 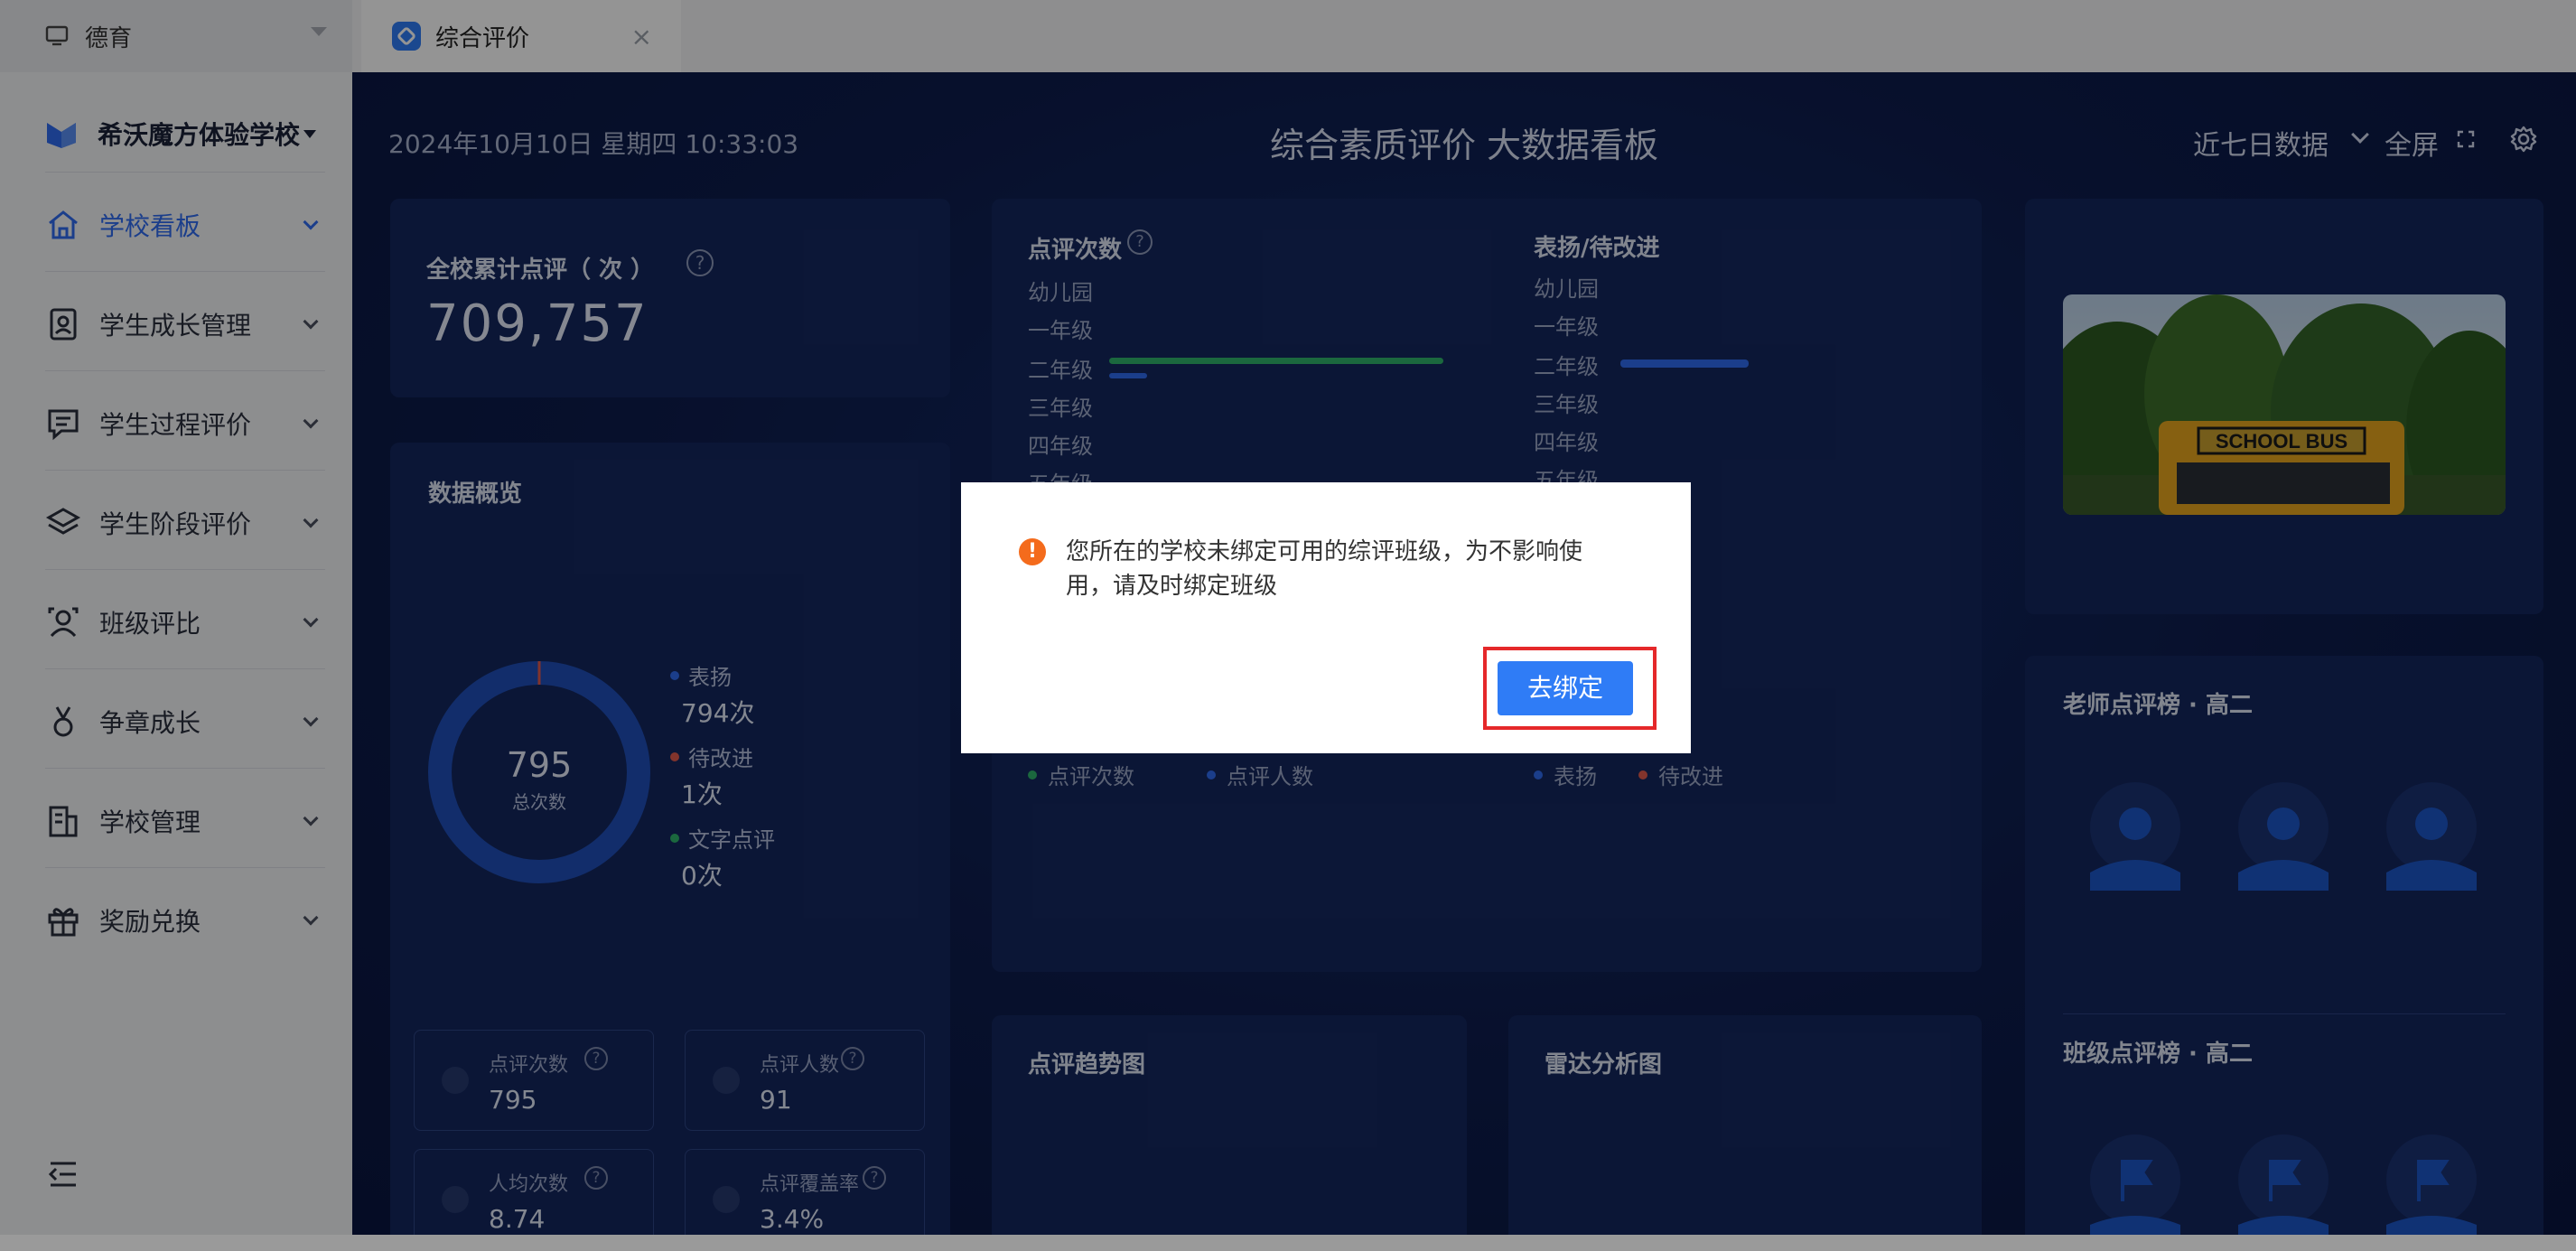 I want to click on bottom-scrollbar, so click(x=1288, y=1243).